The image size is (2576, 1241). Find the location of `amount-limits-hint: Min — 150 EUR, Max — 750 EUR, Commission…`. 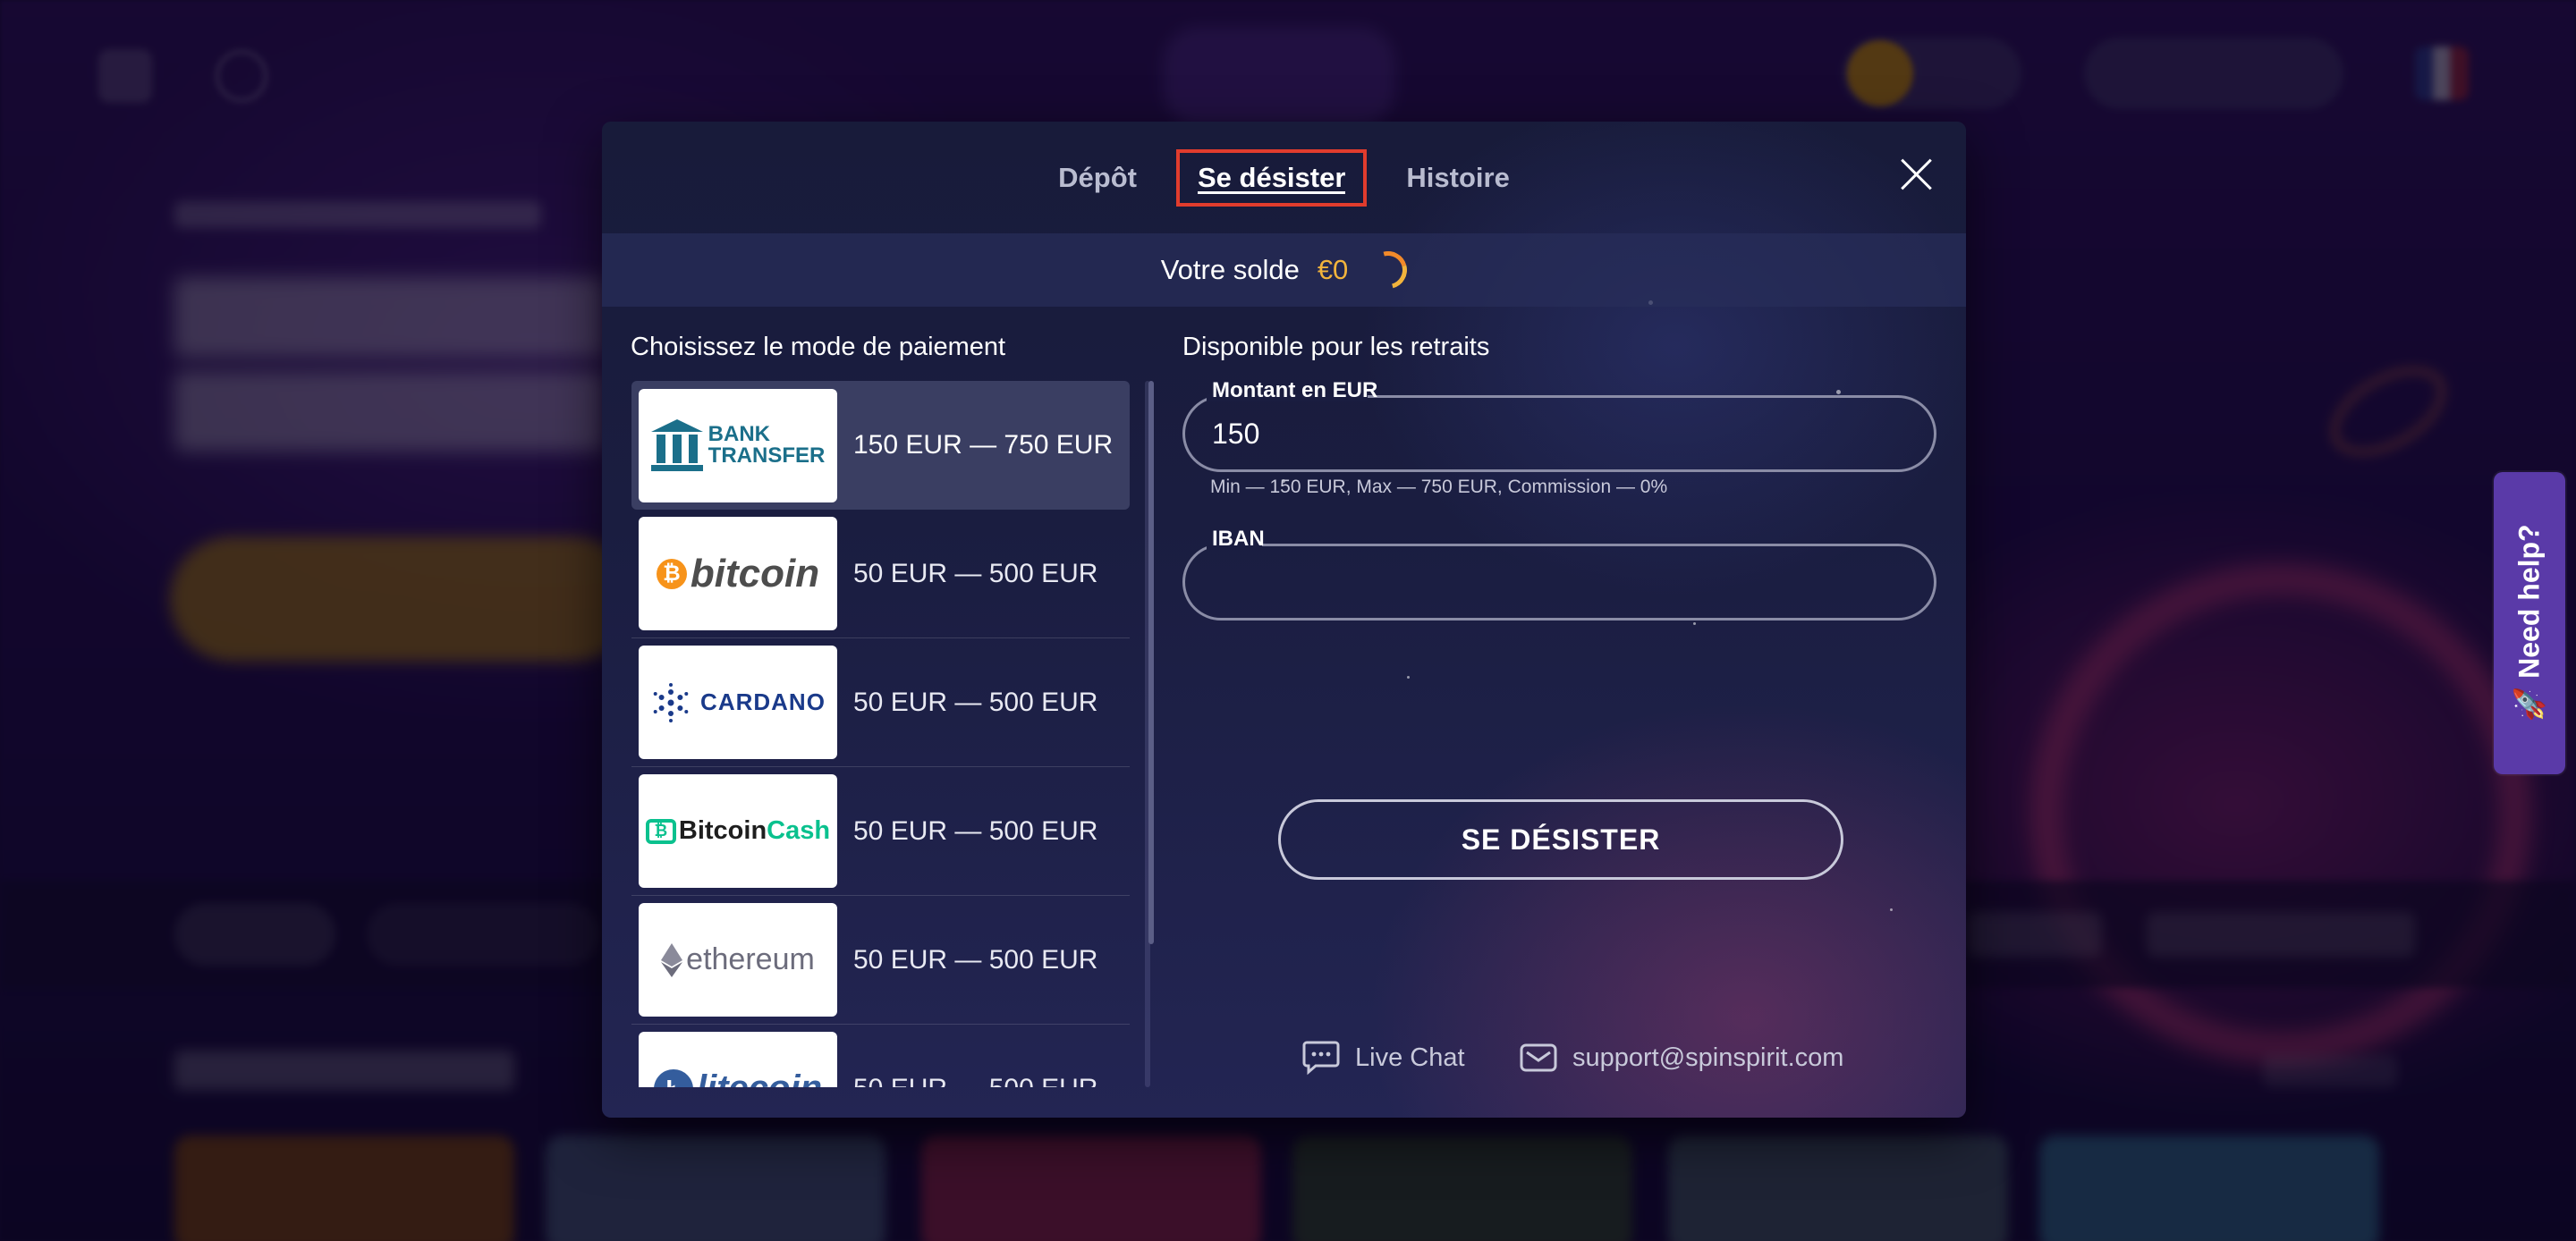

amount-limits-hint: Min — 150 EUR, Max — 750 EUR, Commission… is located at coordinates (1439, 487).